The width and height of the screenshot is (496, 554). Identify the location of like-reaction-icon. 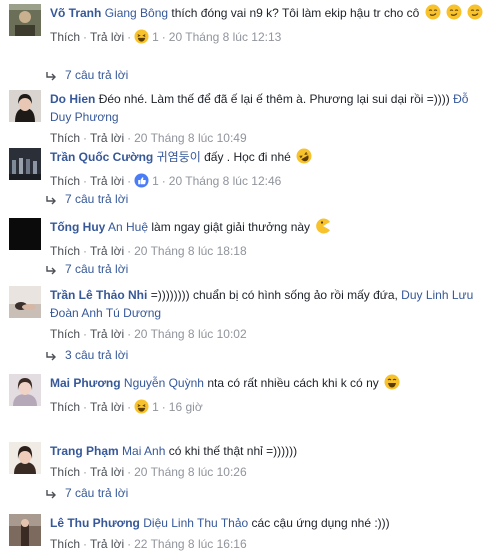
(141, 183).